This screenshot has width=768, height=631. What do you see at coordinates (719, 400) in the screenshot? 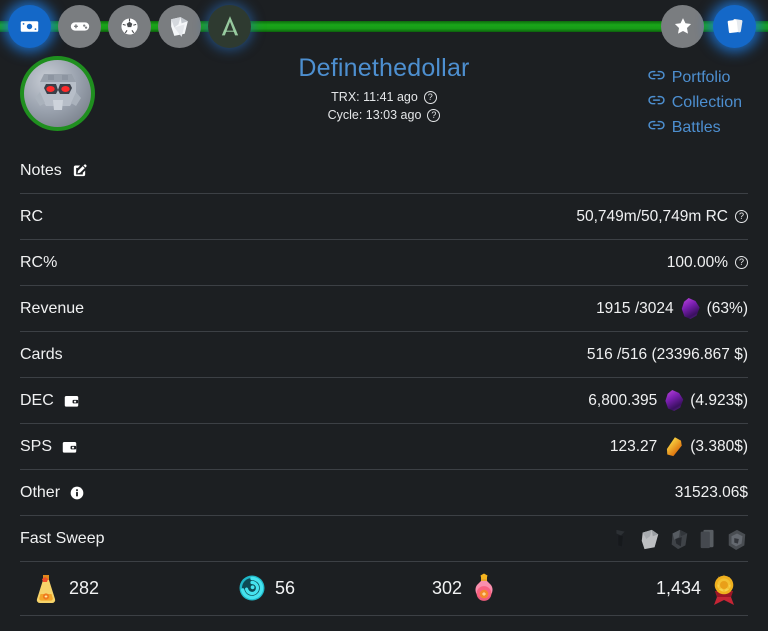
I see `row-dec-suffix: (4.923$)` at bounding box center [719, 400].